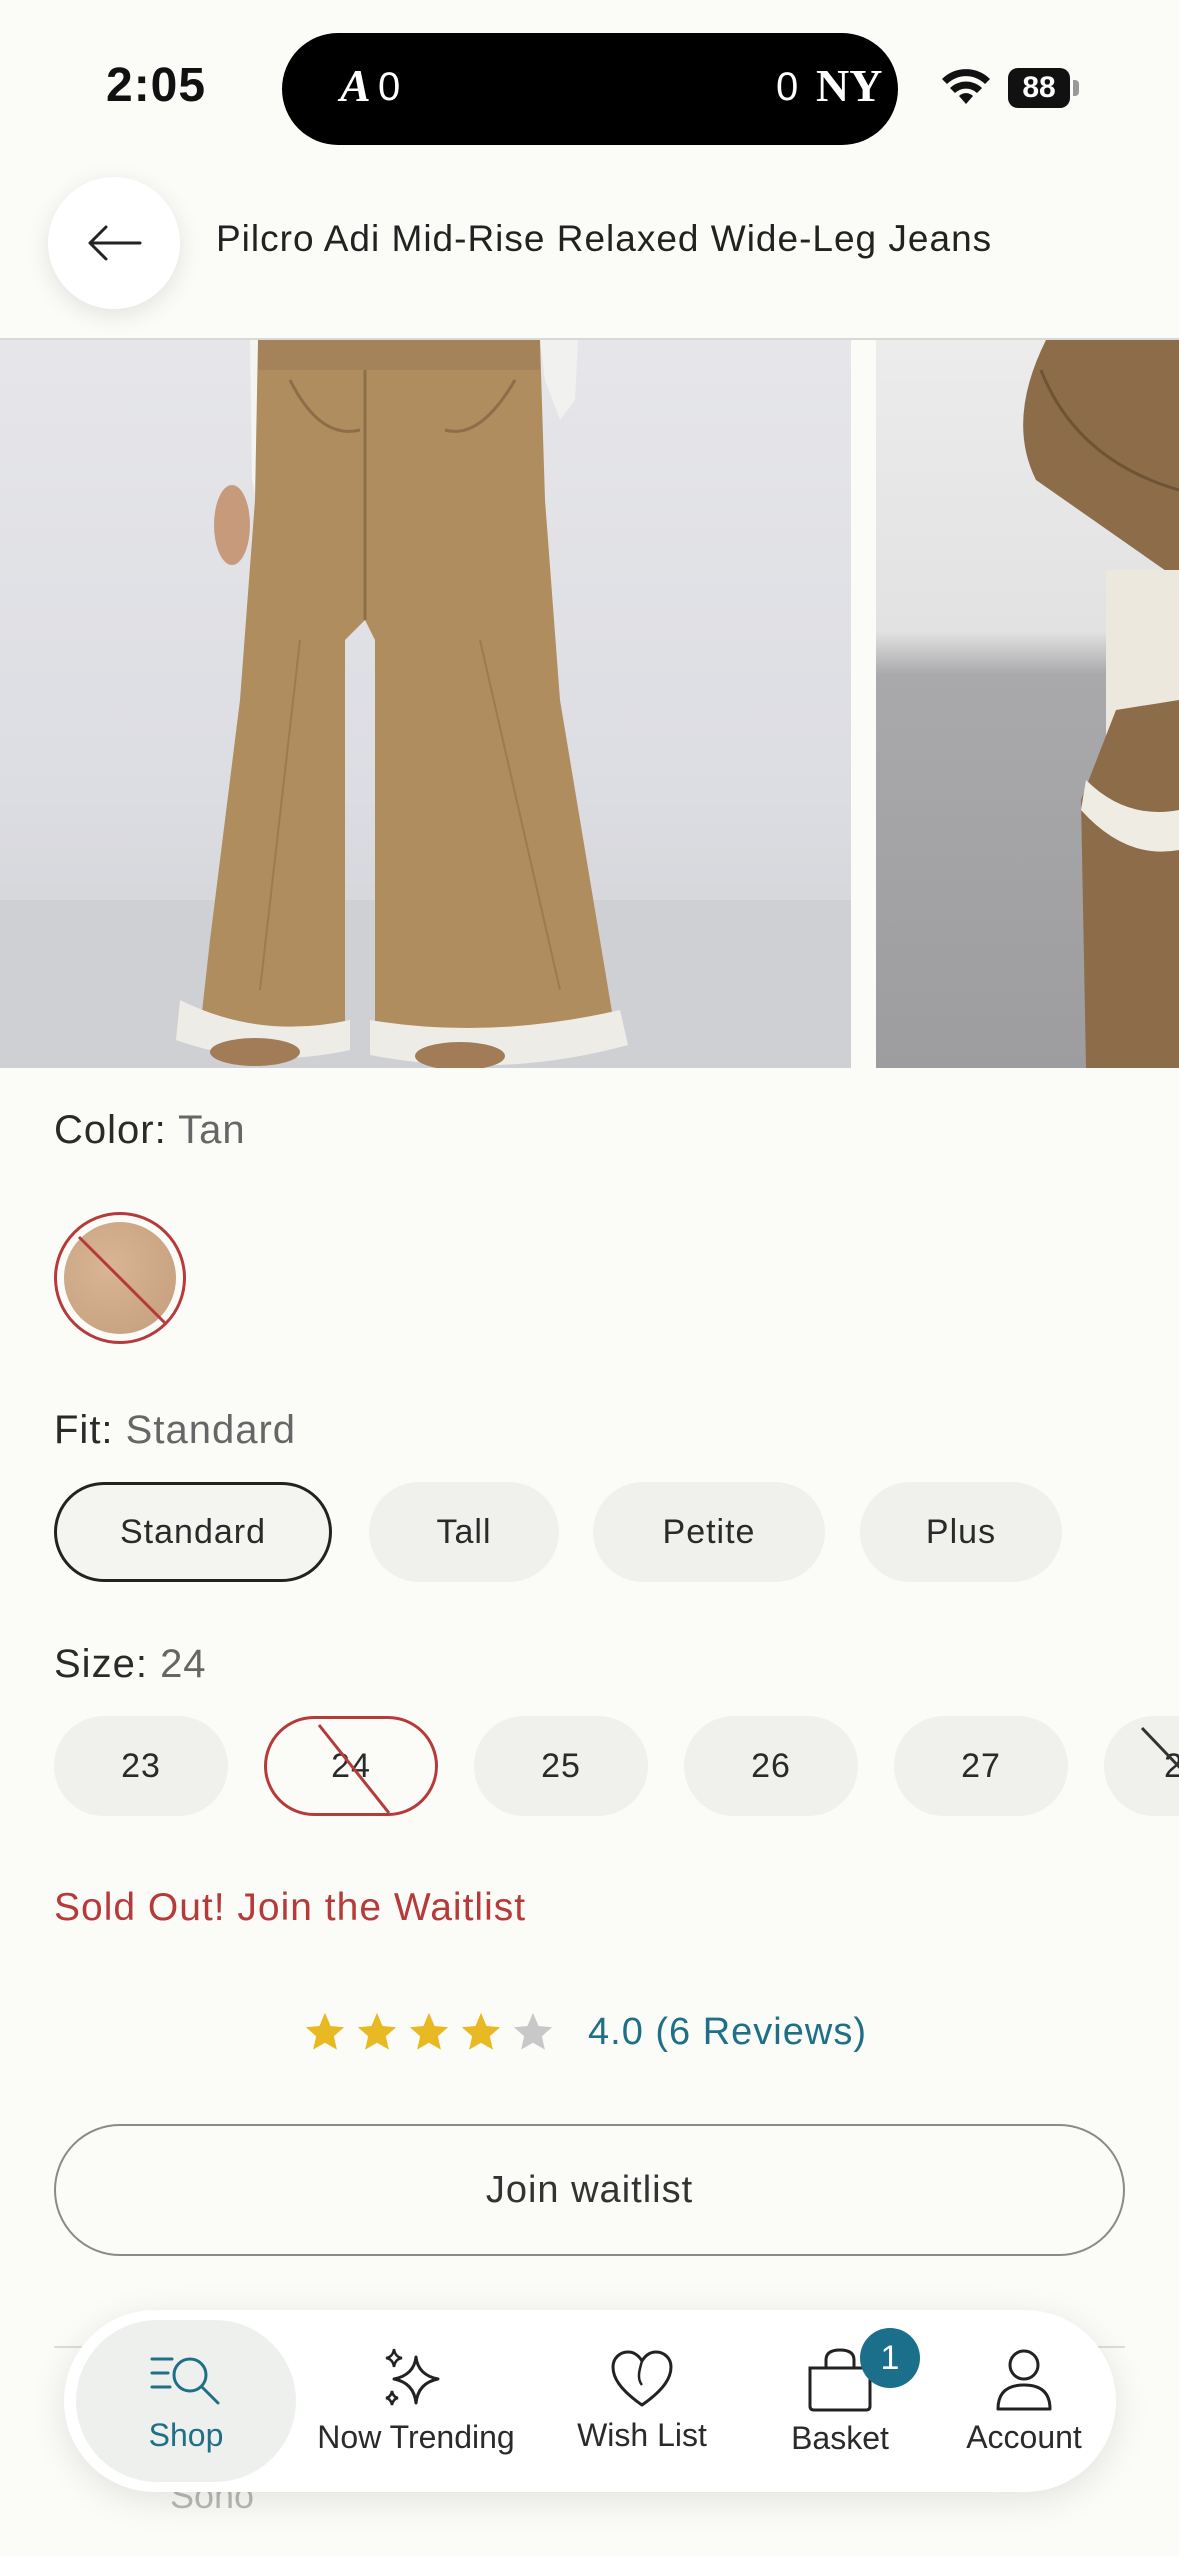 This screenshot has width=1179, height=2556. Describe the element at coordinates (533, 2031) in the screenshot. I see `star-empty-icon` at that location.